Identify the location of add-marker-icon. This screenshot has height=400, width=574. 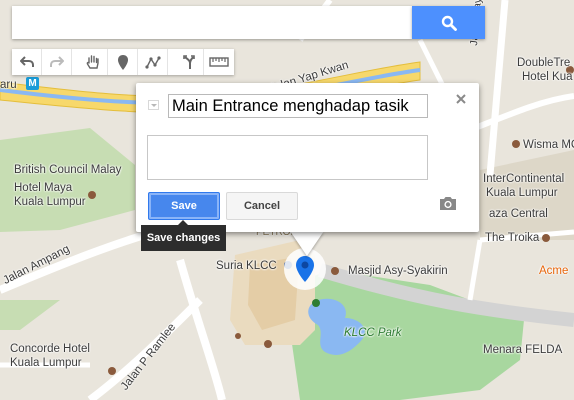
(122, 62).